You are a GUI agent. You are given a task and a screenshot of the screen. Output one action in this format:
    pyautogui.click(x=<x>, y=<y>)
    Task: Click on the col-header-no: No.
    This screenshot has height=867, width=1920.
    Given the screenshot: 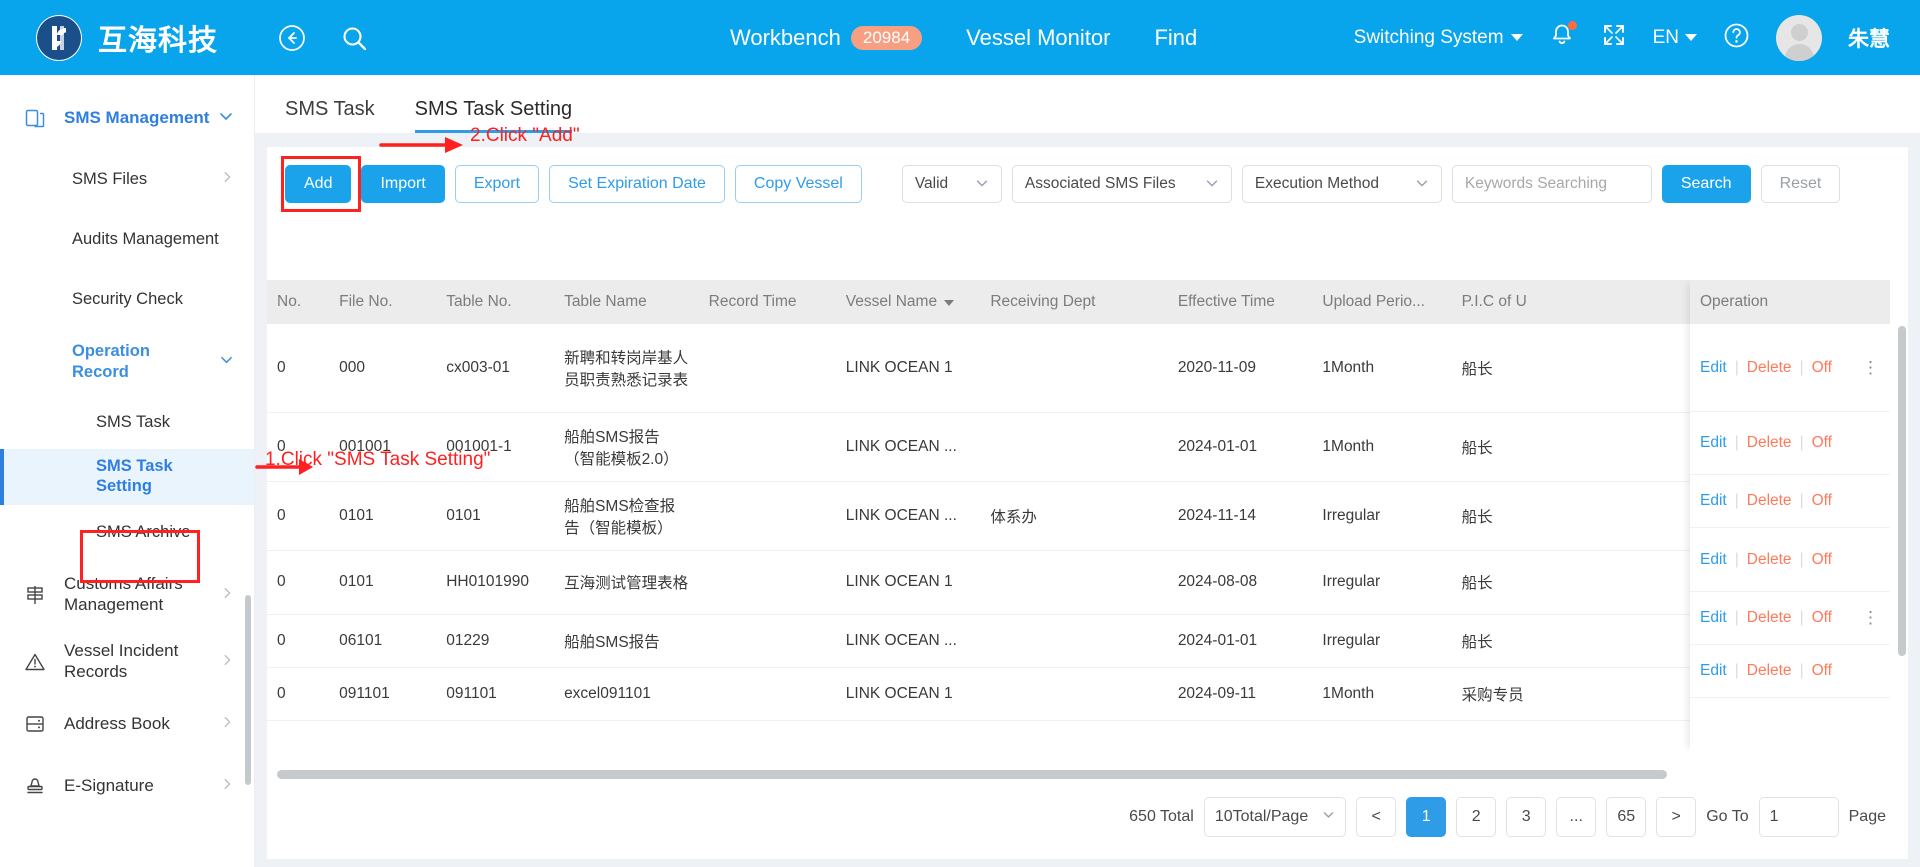 What is the action you would take?
    pyautogui.click(x=298, y=302)
    